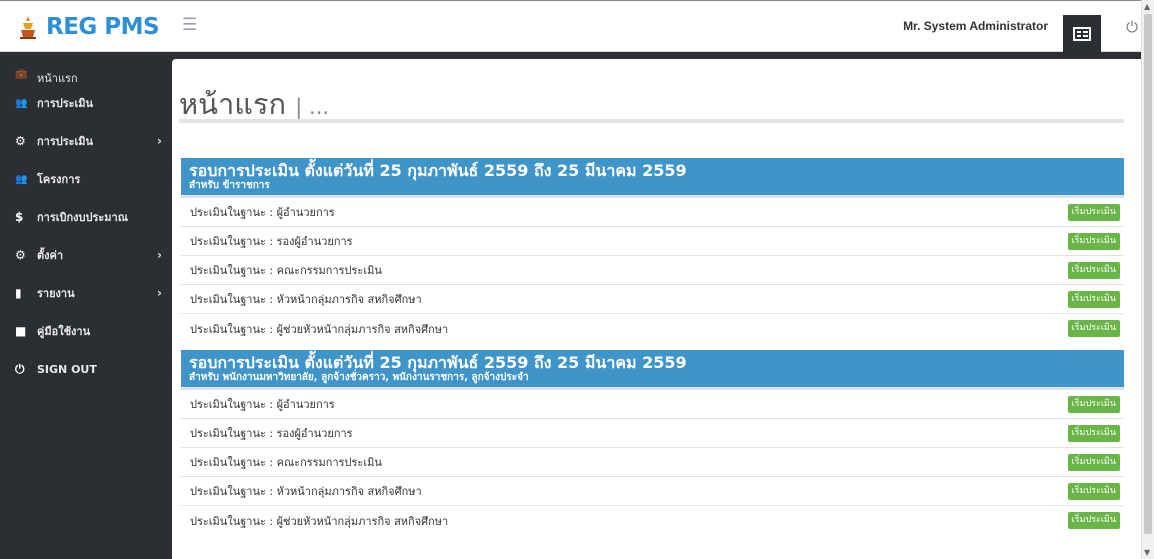  I want to click on dollar-icon: $, so click(19, 217).